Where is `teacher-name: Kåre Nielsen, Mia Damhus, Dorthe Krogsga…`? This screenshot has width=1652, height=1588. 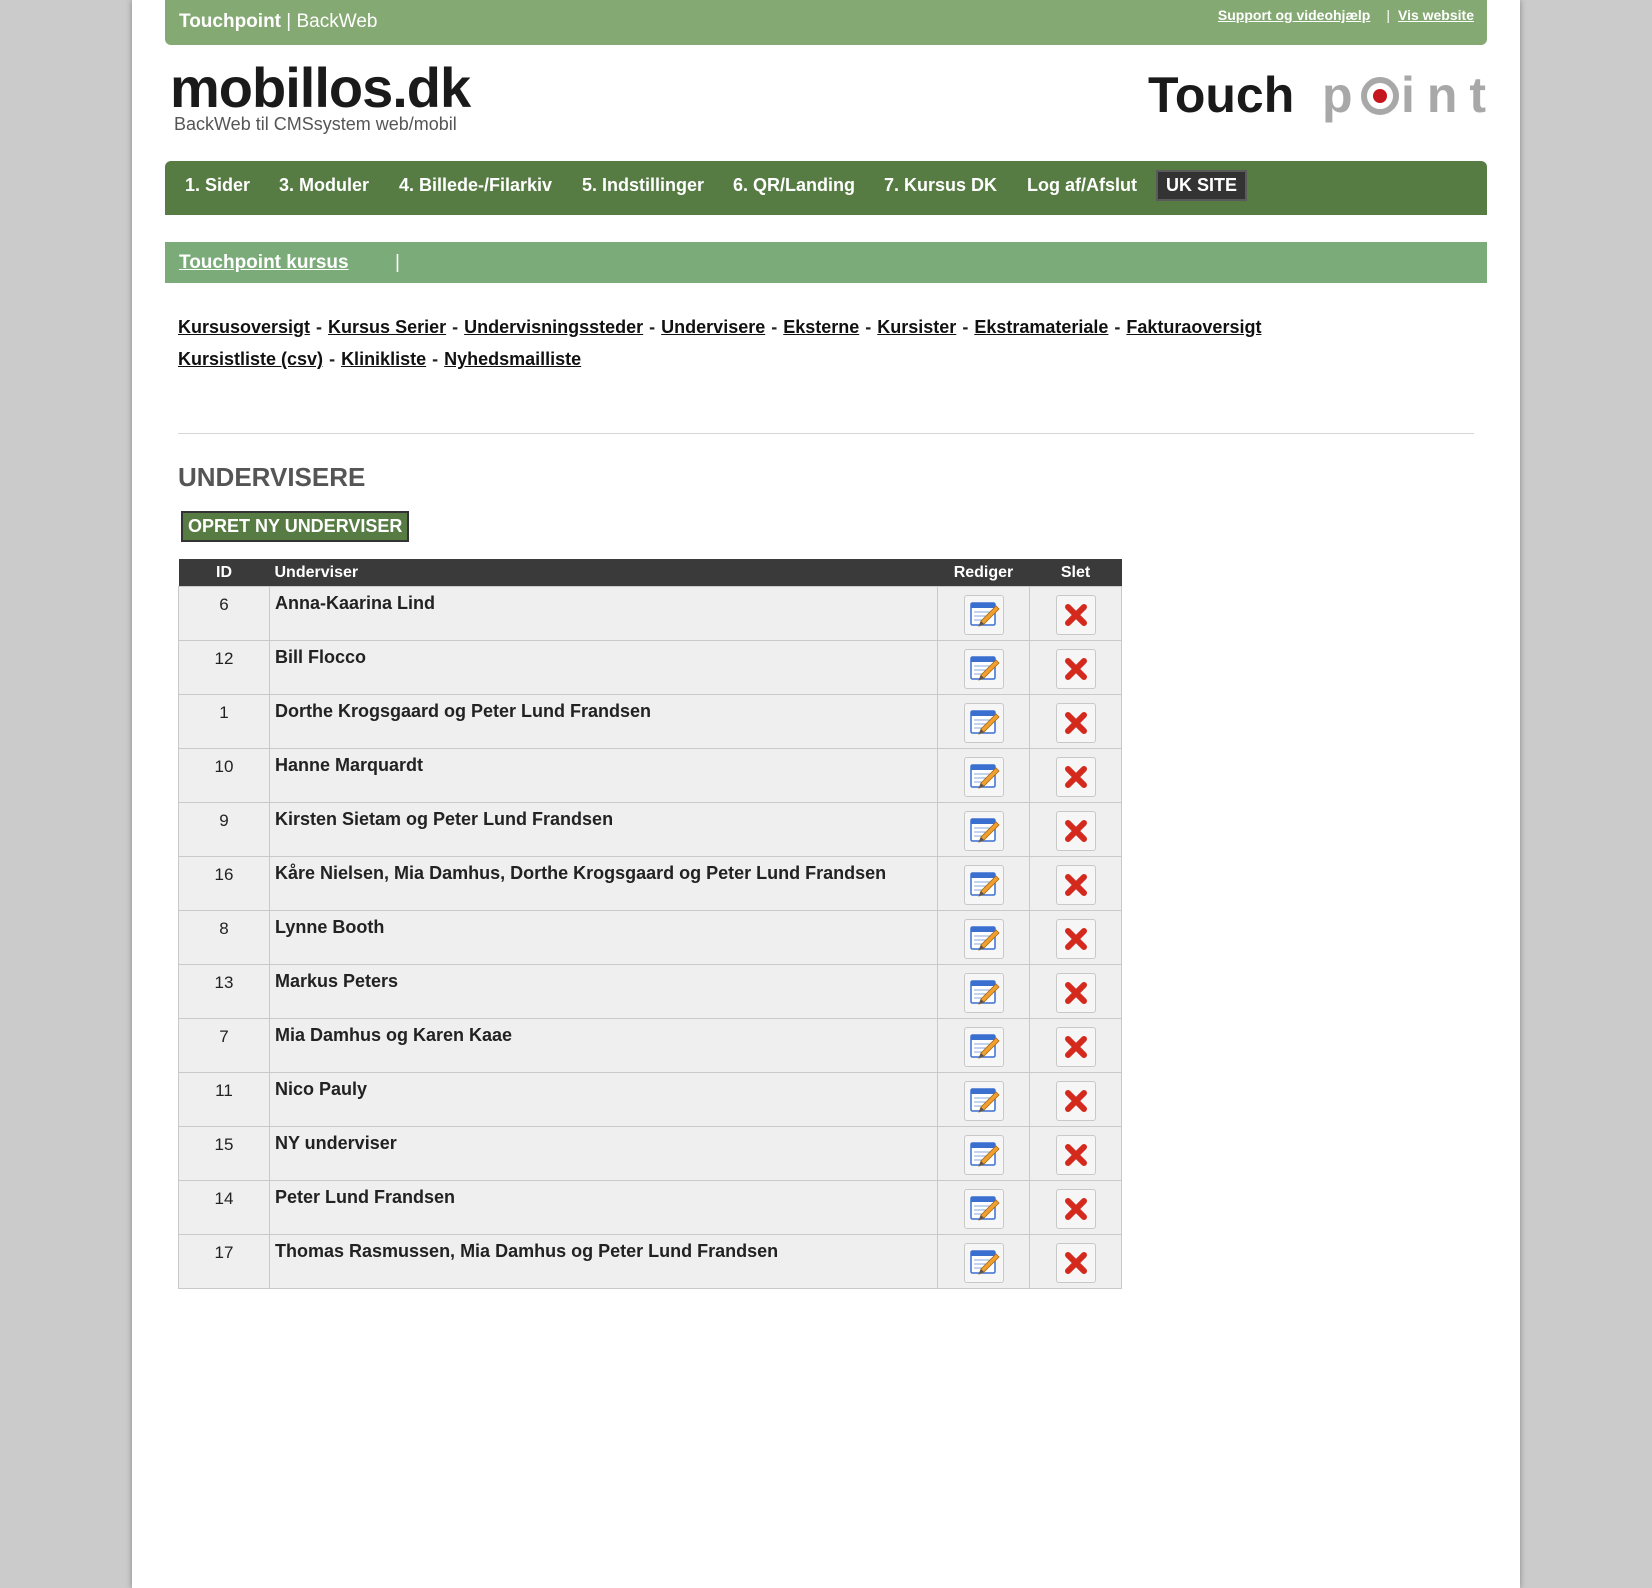 teacher-name: Kåre Nielsen, Mia Damhus, Dorthe Krogsga… is located at coordinates (581, 873).